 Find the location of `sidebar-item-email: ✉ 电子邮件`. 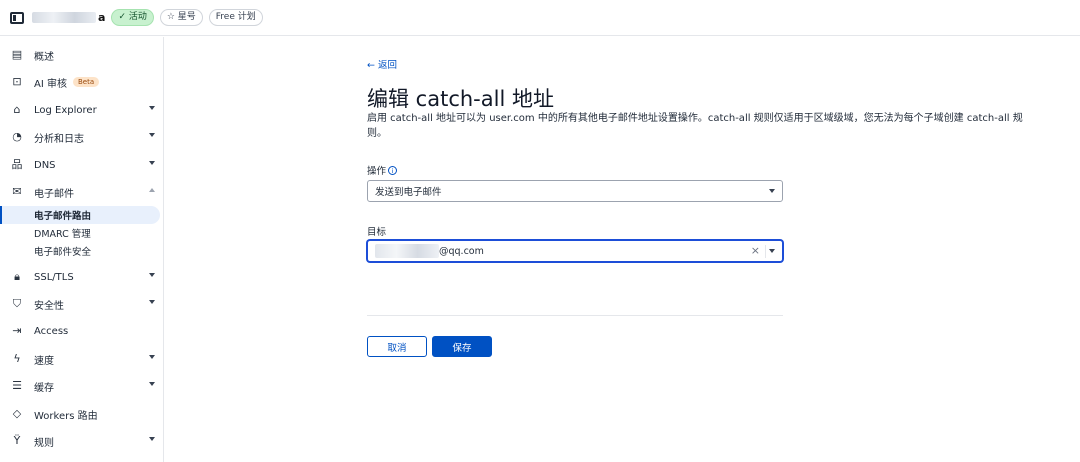

sidebar-item-email: ✉ 电子邮件 is located at coordinates (82, 192).